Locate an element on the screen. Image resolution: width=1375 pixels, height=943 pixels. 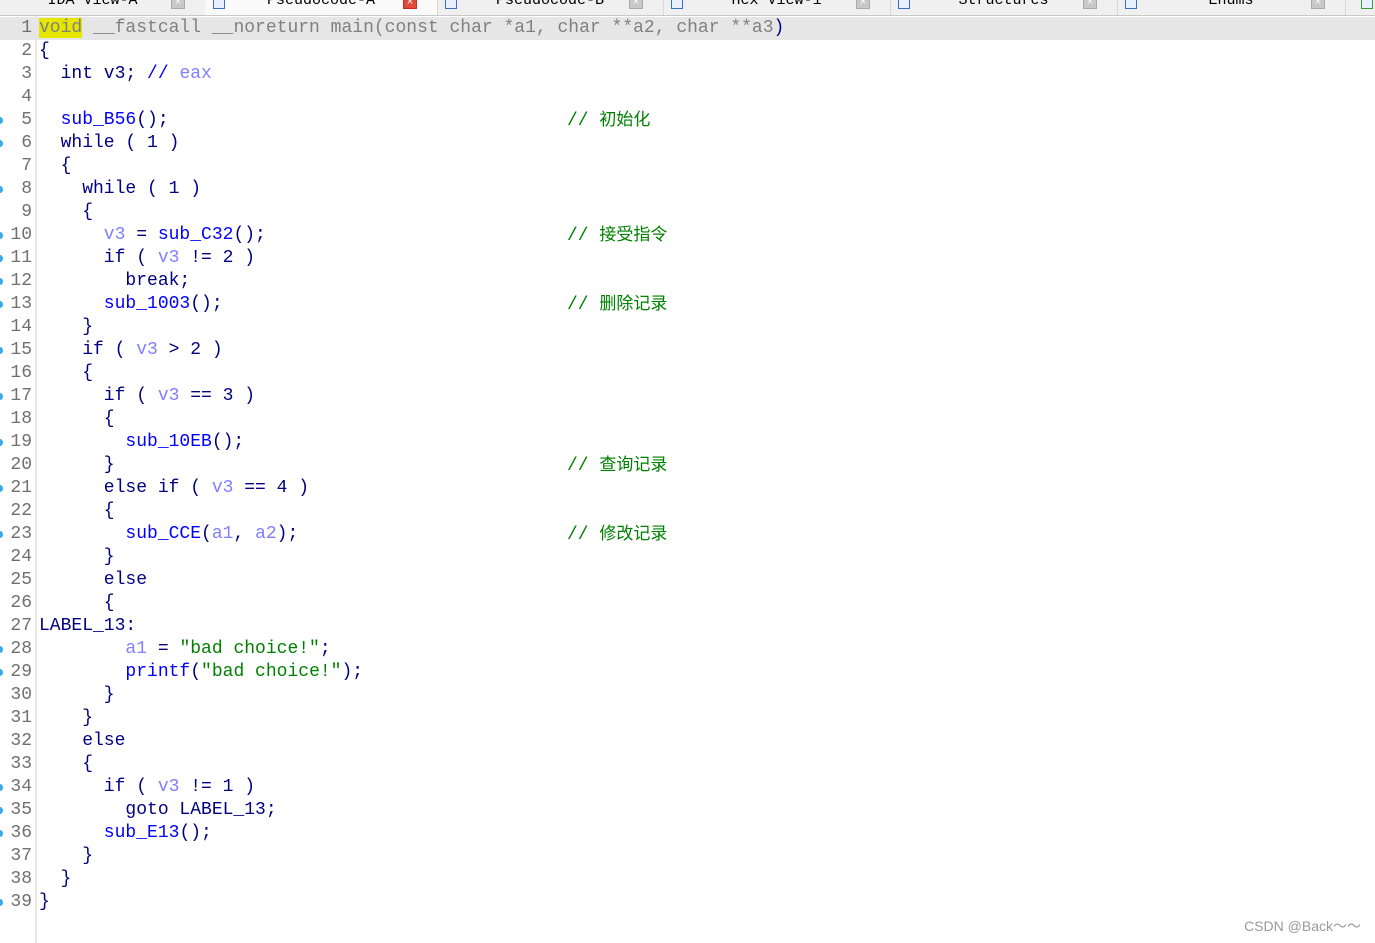
code-token: == 3 ) is located at coordinates (217, 396).